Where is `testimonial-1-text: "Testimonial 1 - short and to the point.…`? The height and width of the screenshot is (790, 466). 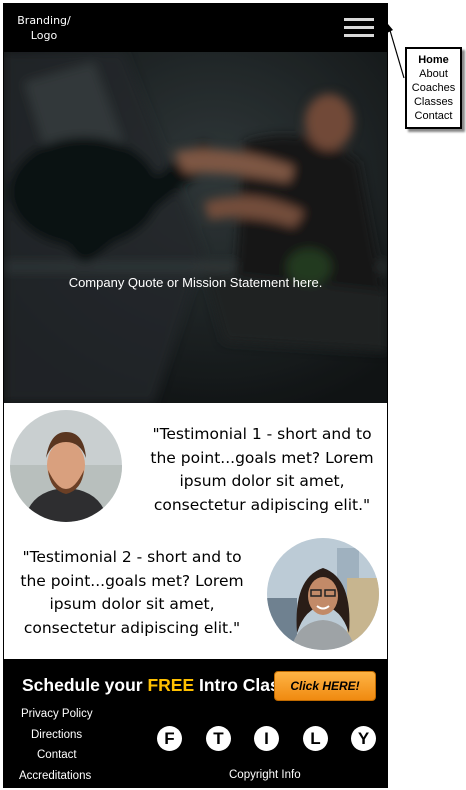
testimonial-1-text: "Testimonial 1 - short and to the point.… is located at coordinates (262, 469).